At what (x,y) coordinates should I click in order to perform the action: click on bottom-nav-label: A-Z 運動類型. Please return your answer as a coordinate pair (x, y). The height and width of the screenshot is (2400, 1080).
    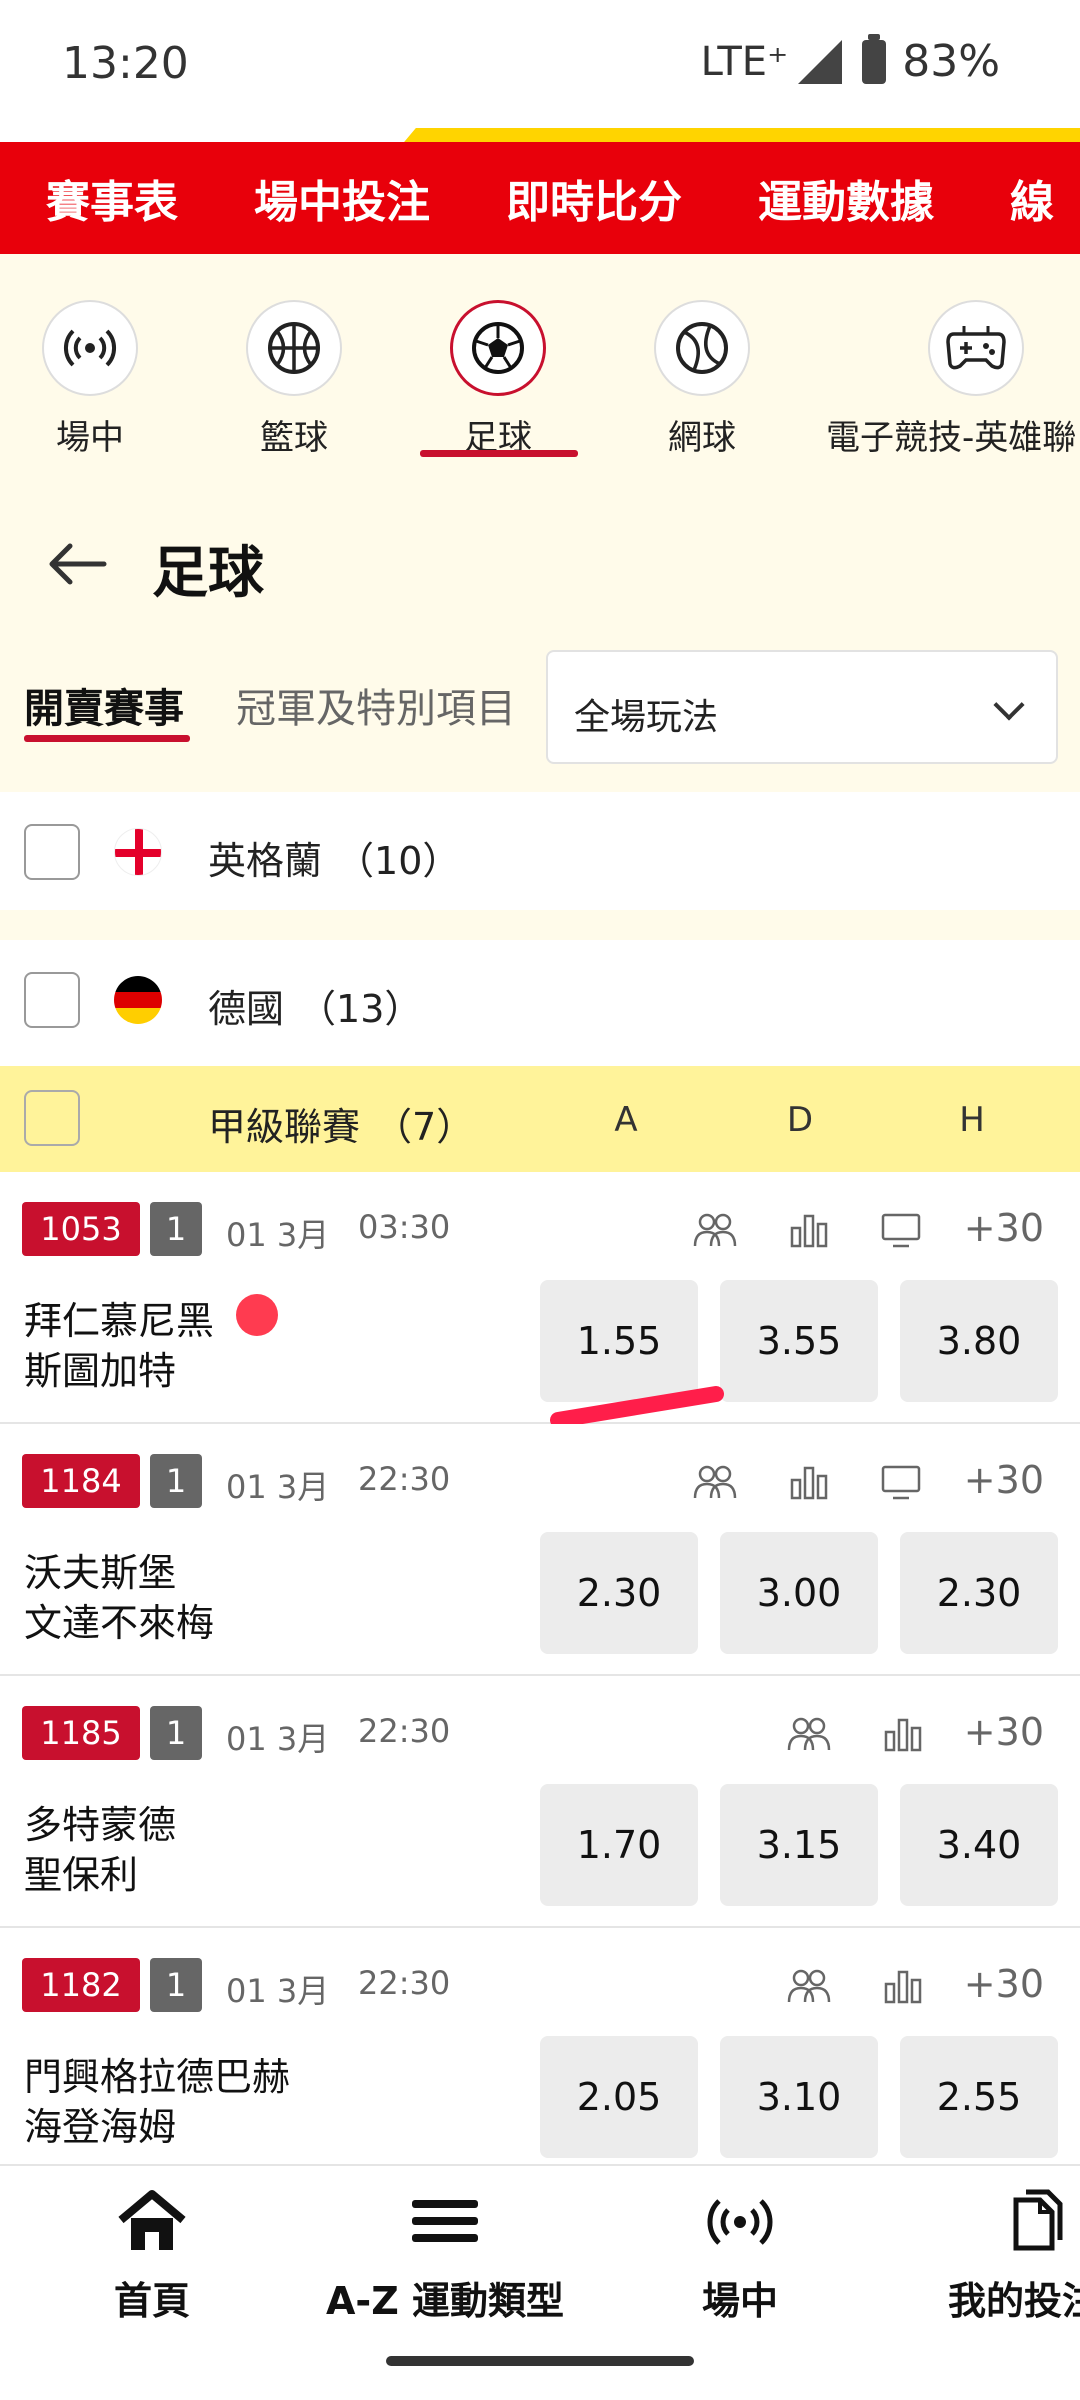
    Looking at the image, I should click on (445, 2301).